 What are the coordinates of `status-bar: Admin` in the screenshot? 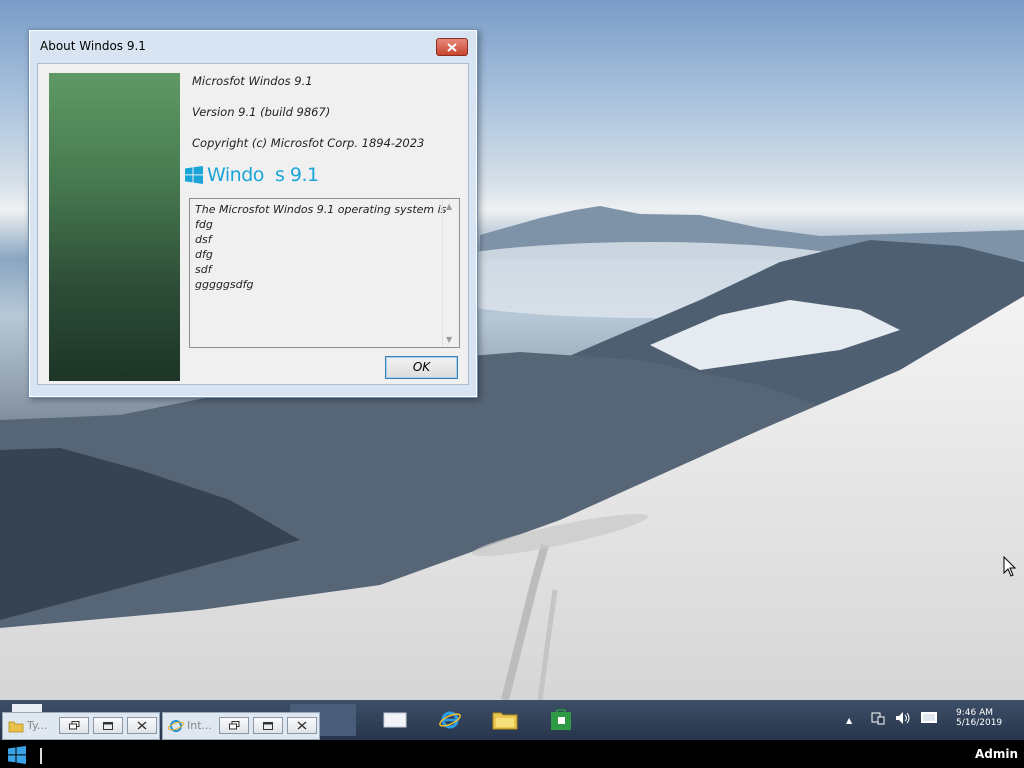 It's located at (512, 755).